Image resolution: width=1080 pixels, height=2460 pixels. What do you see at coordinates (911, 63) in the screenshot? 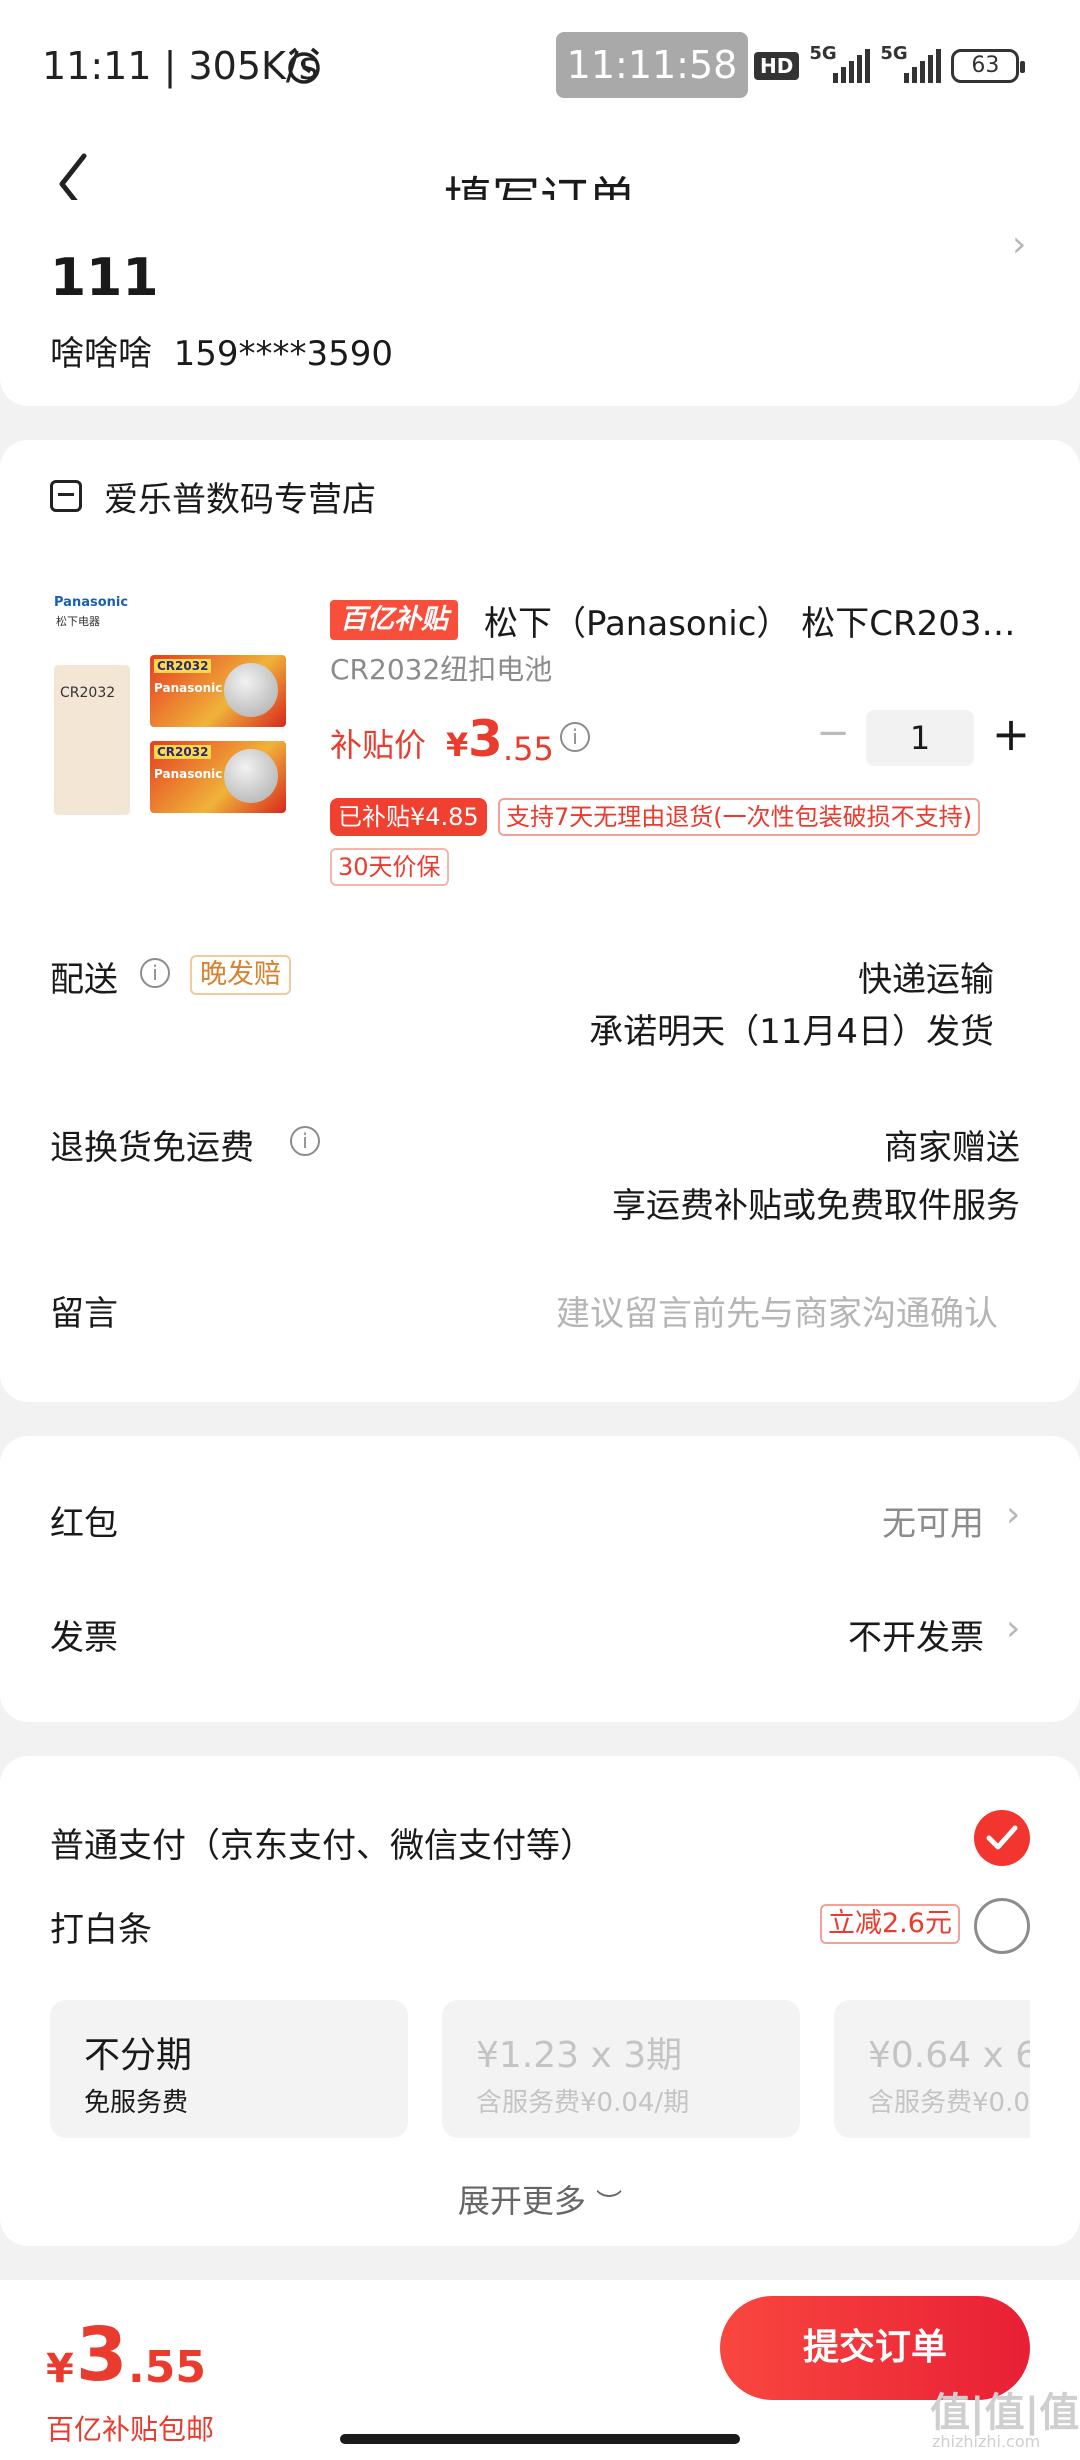
I see `signal-icon-2: 5G` at bounding box center [911, 63].